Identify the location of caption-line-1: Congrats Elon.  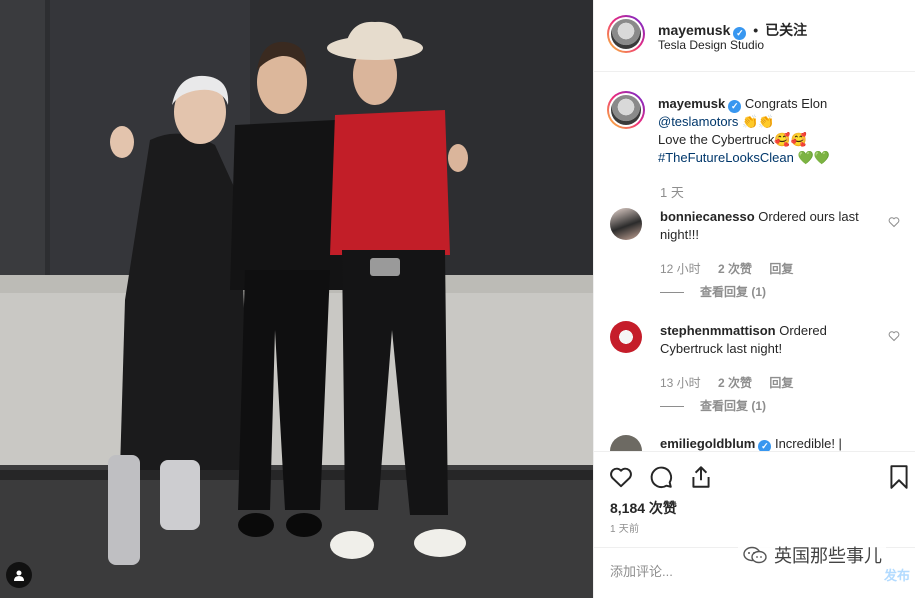
(786, 103).